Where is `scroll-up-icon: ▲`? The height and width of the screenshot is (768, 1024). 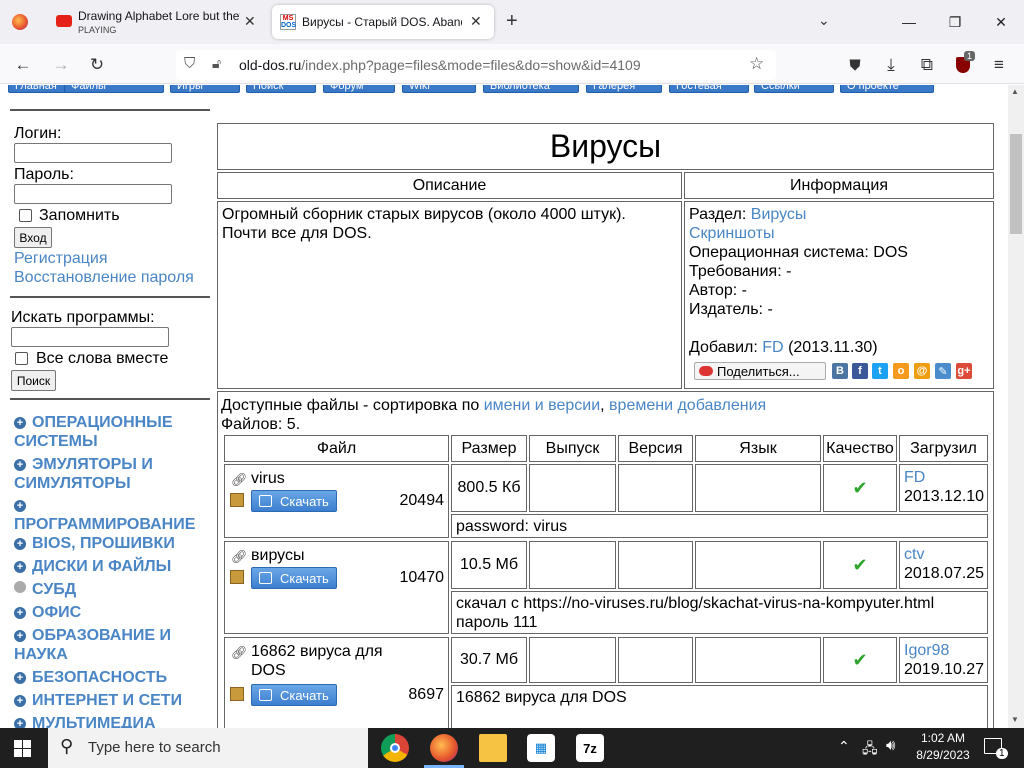 scroll-up-icon: ▲ is located at coordinates (1015, 91).